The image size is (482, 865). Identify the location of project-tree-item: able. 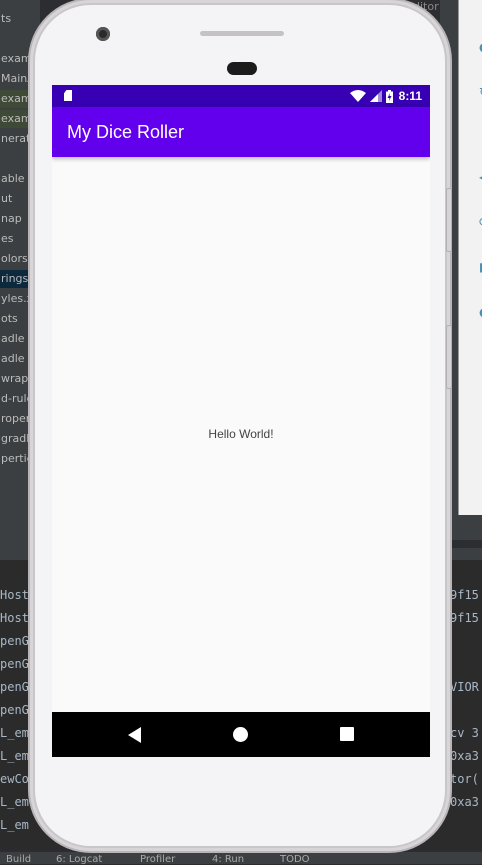
(12, 179).